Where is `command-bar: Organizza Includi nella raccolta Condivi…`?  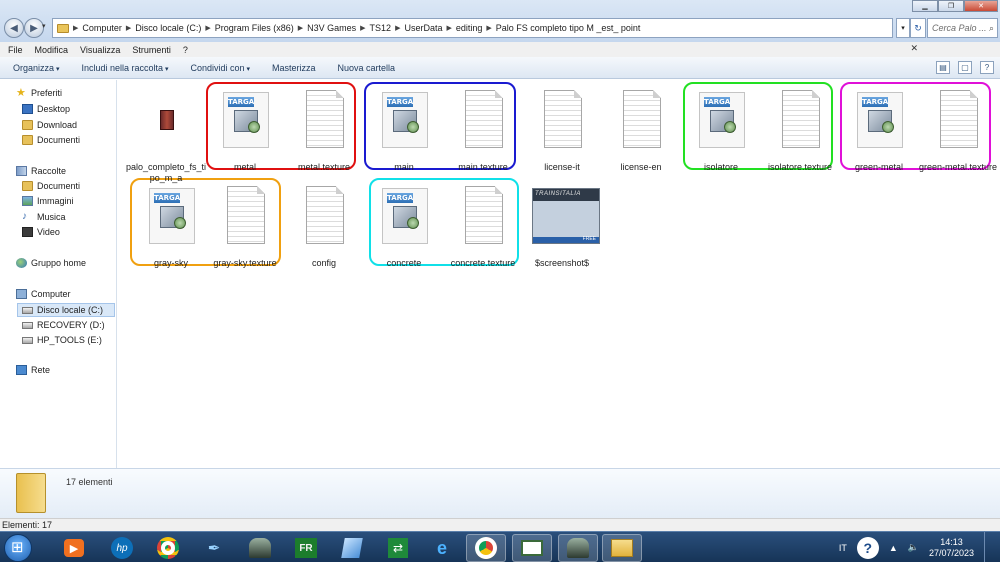 command-bar: Organizza Includi nella raccolta Condivi… is located at coordinates (500, 68).